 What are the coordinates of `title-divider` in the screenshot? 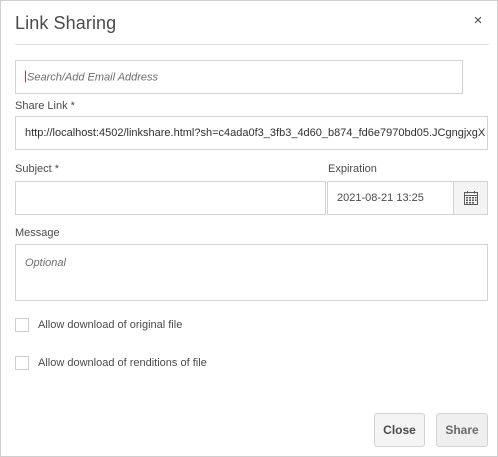 It's located at (252, 44).